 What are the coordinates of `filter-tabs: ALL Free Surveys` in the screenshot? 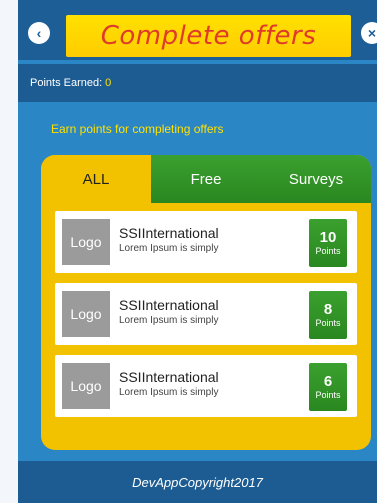 It's located at (206, 179).